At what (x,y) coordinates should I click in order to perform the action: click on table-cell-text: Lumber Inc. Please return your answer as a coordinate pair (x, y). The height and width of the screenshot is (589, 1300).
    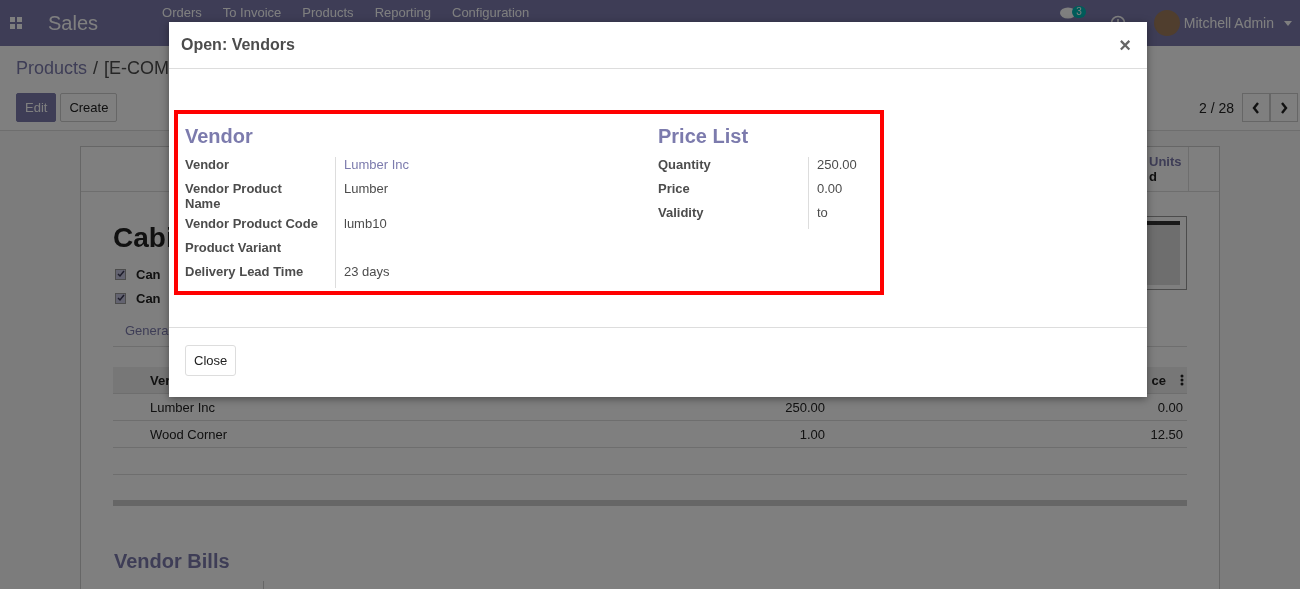
    Looking at the image, I should click on (183, 407).